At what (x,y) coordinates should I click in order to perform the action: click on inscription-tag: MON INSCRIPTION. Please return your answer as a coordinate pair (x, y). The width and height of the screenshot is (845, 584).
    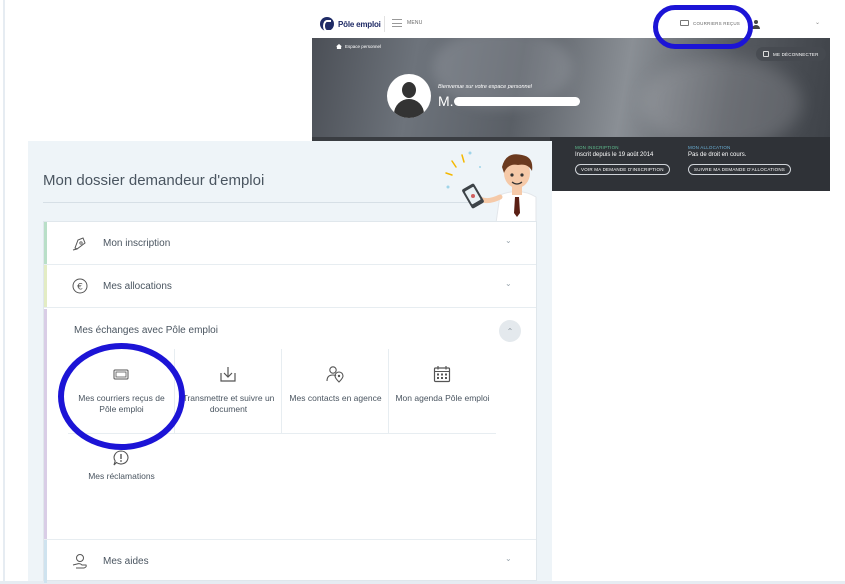
    Looking at the image, I should click on (597, 147).